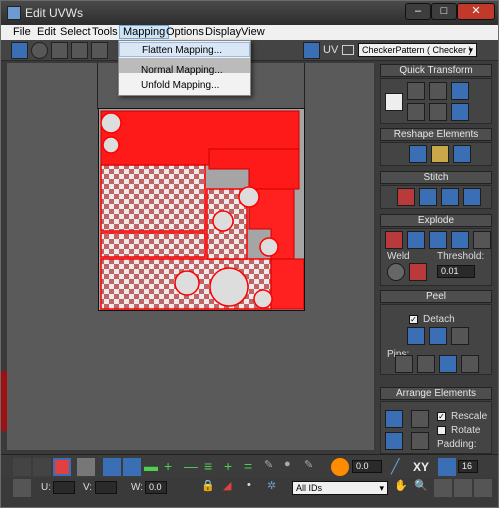  What do you see at coordinates (413, 319) in the screenshot?
I see `detach-checkbox: ✓` at bounding box center [413, 319].